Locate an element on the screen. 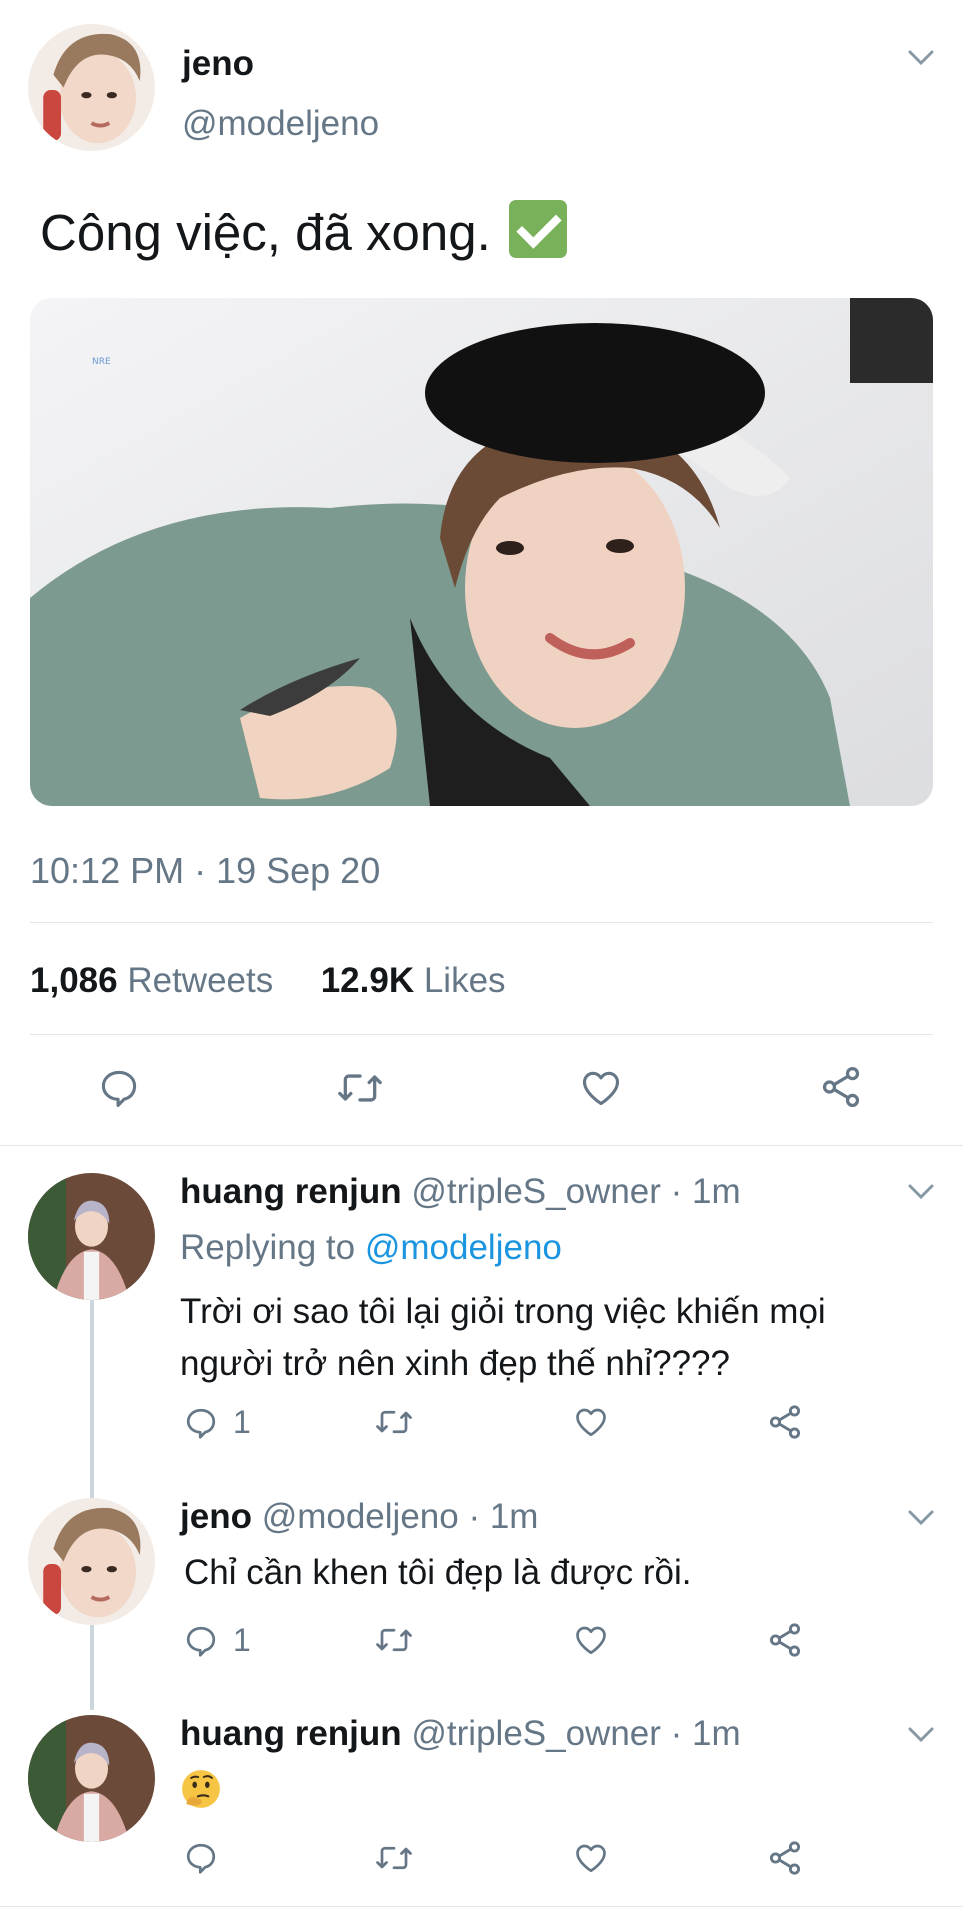 This screenshot has height=1920, width=963. retweet-stat: 1,086 Retweets is located at coordinates (151, 980).